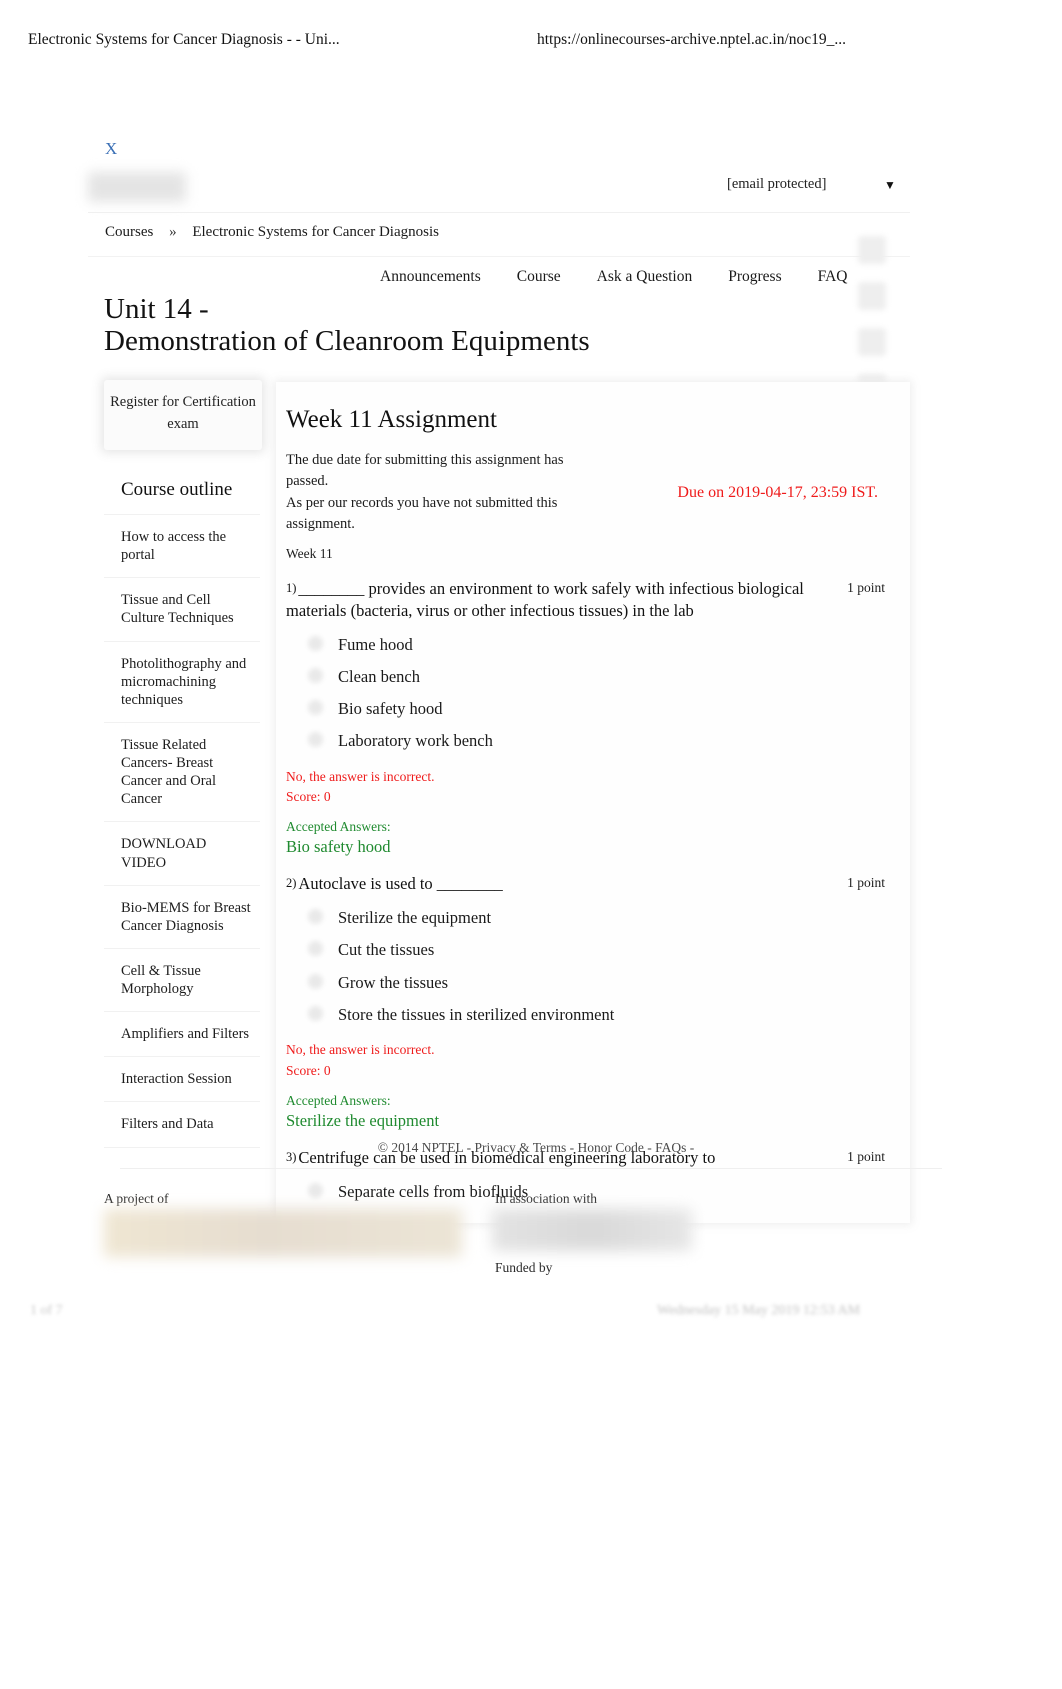  I want to click on question-1-incorrect-text: No, the answer is incorrect., so click(360, 776).